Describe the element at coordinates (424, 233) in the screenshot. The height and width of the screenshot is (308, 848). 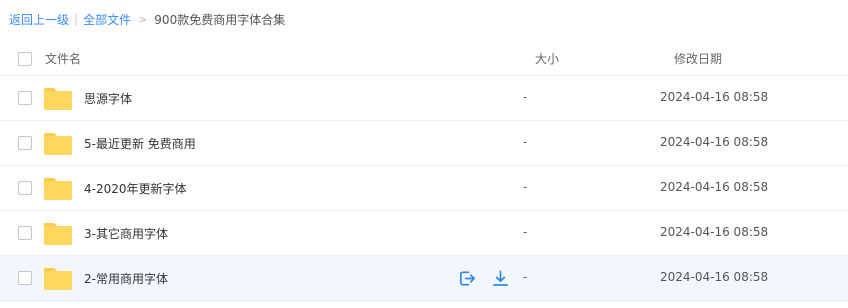
I see `table-row: 3-其它商用字体 - 2024-04-16 08:58` at that location.